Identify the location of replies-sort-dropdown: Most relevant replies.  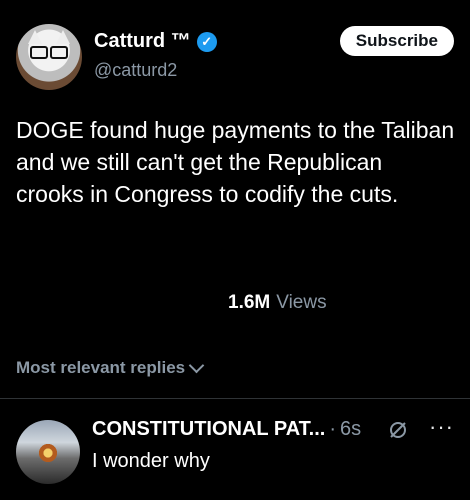
(110, 367).